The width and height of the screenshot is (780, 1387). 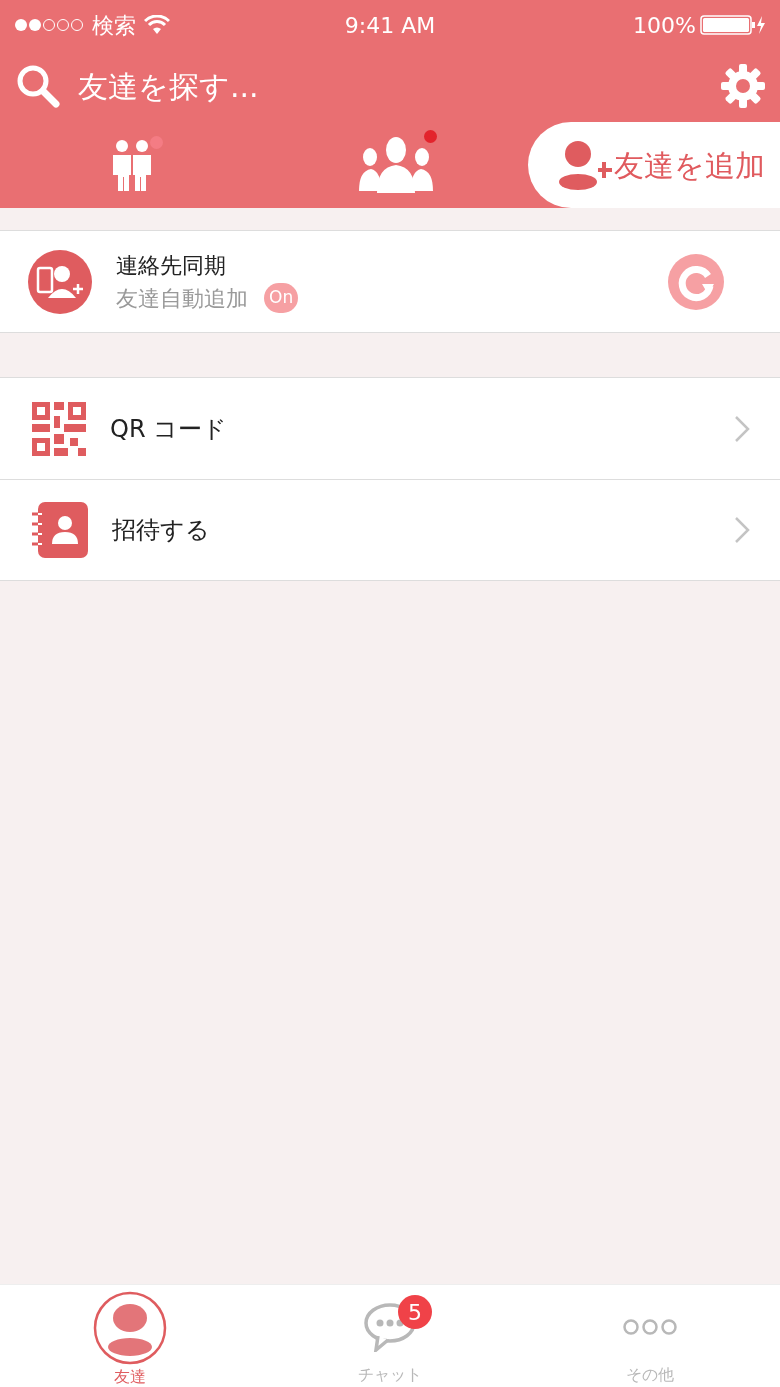 What do you see at coordinates (49, 25) in the screenshot?
I see `signal-icon` at bounding box center [49, 25].